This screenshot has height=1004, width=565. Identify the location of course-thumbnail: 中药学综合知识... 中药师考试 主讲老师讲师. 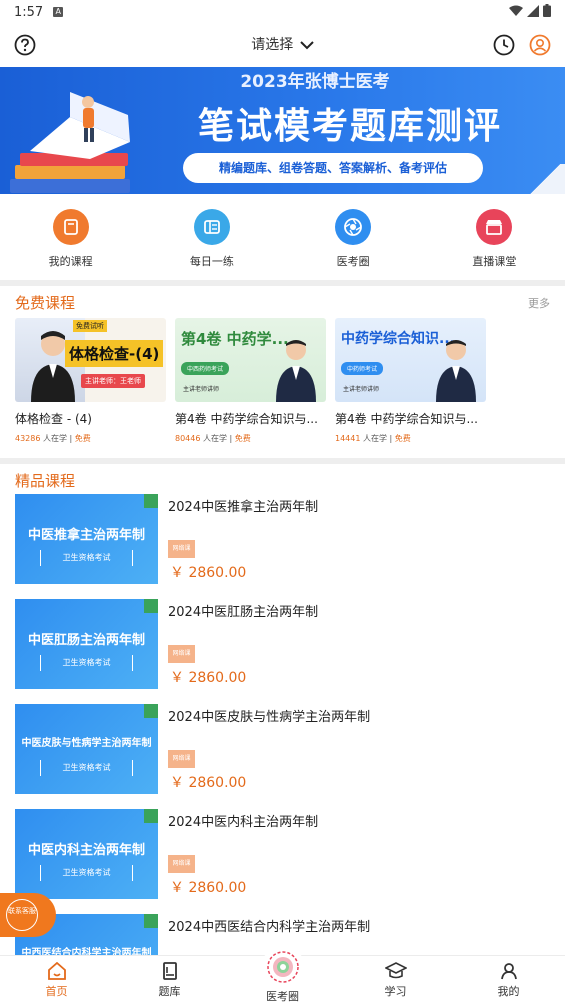
(410, 360).